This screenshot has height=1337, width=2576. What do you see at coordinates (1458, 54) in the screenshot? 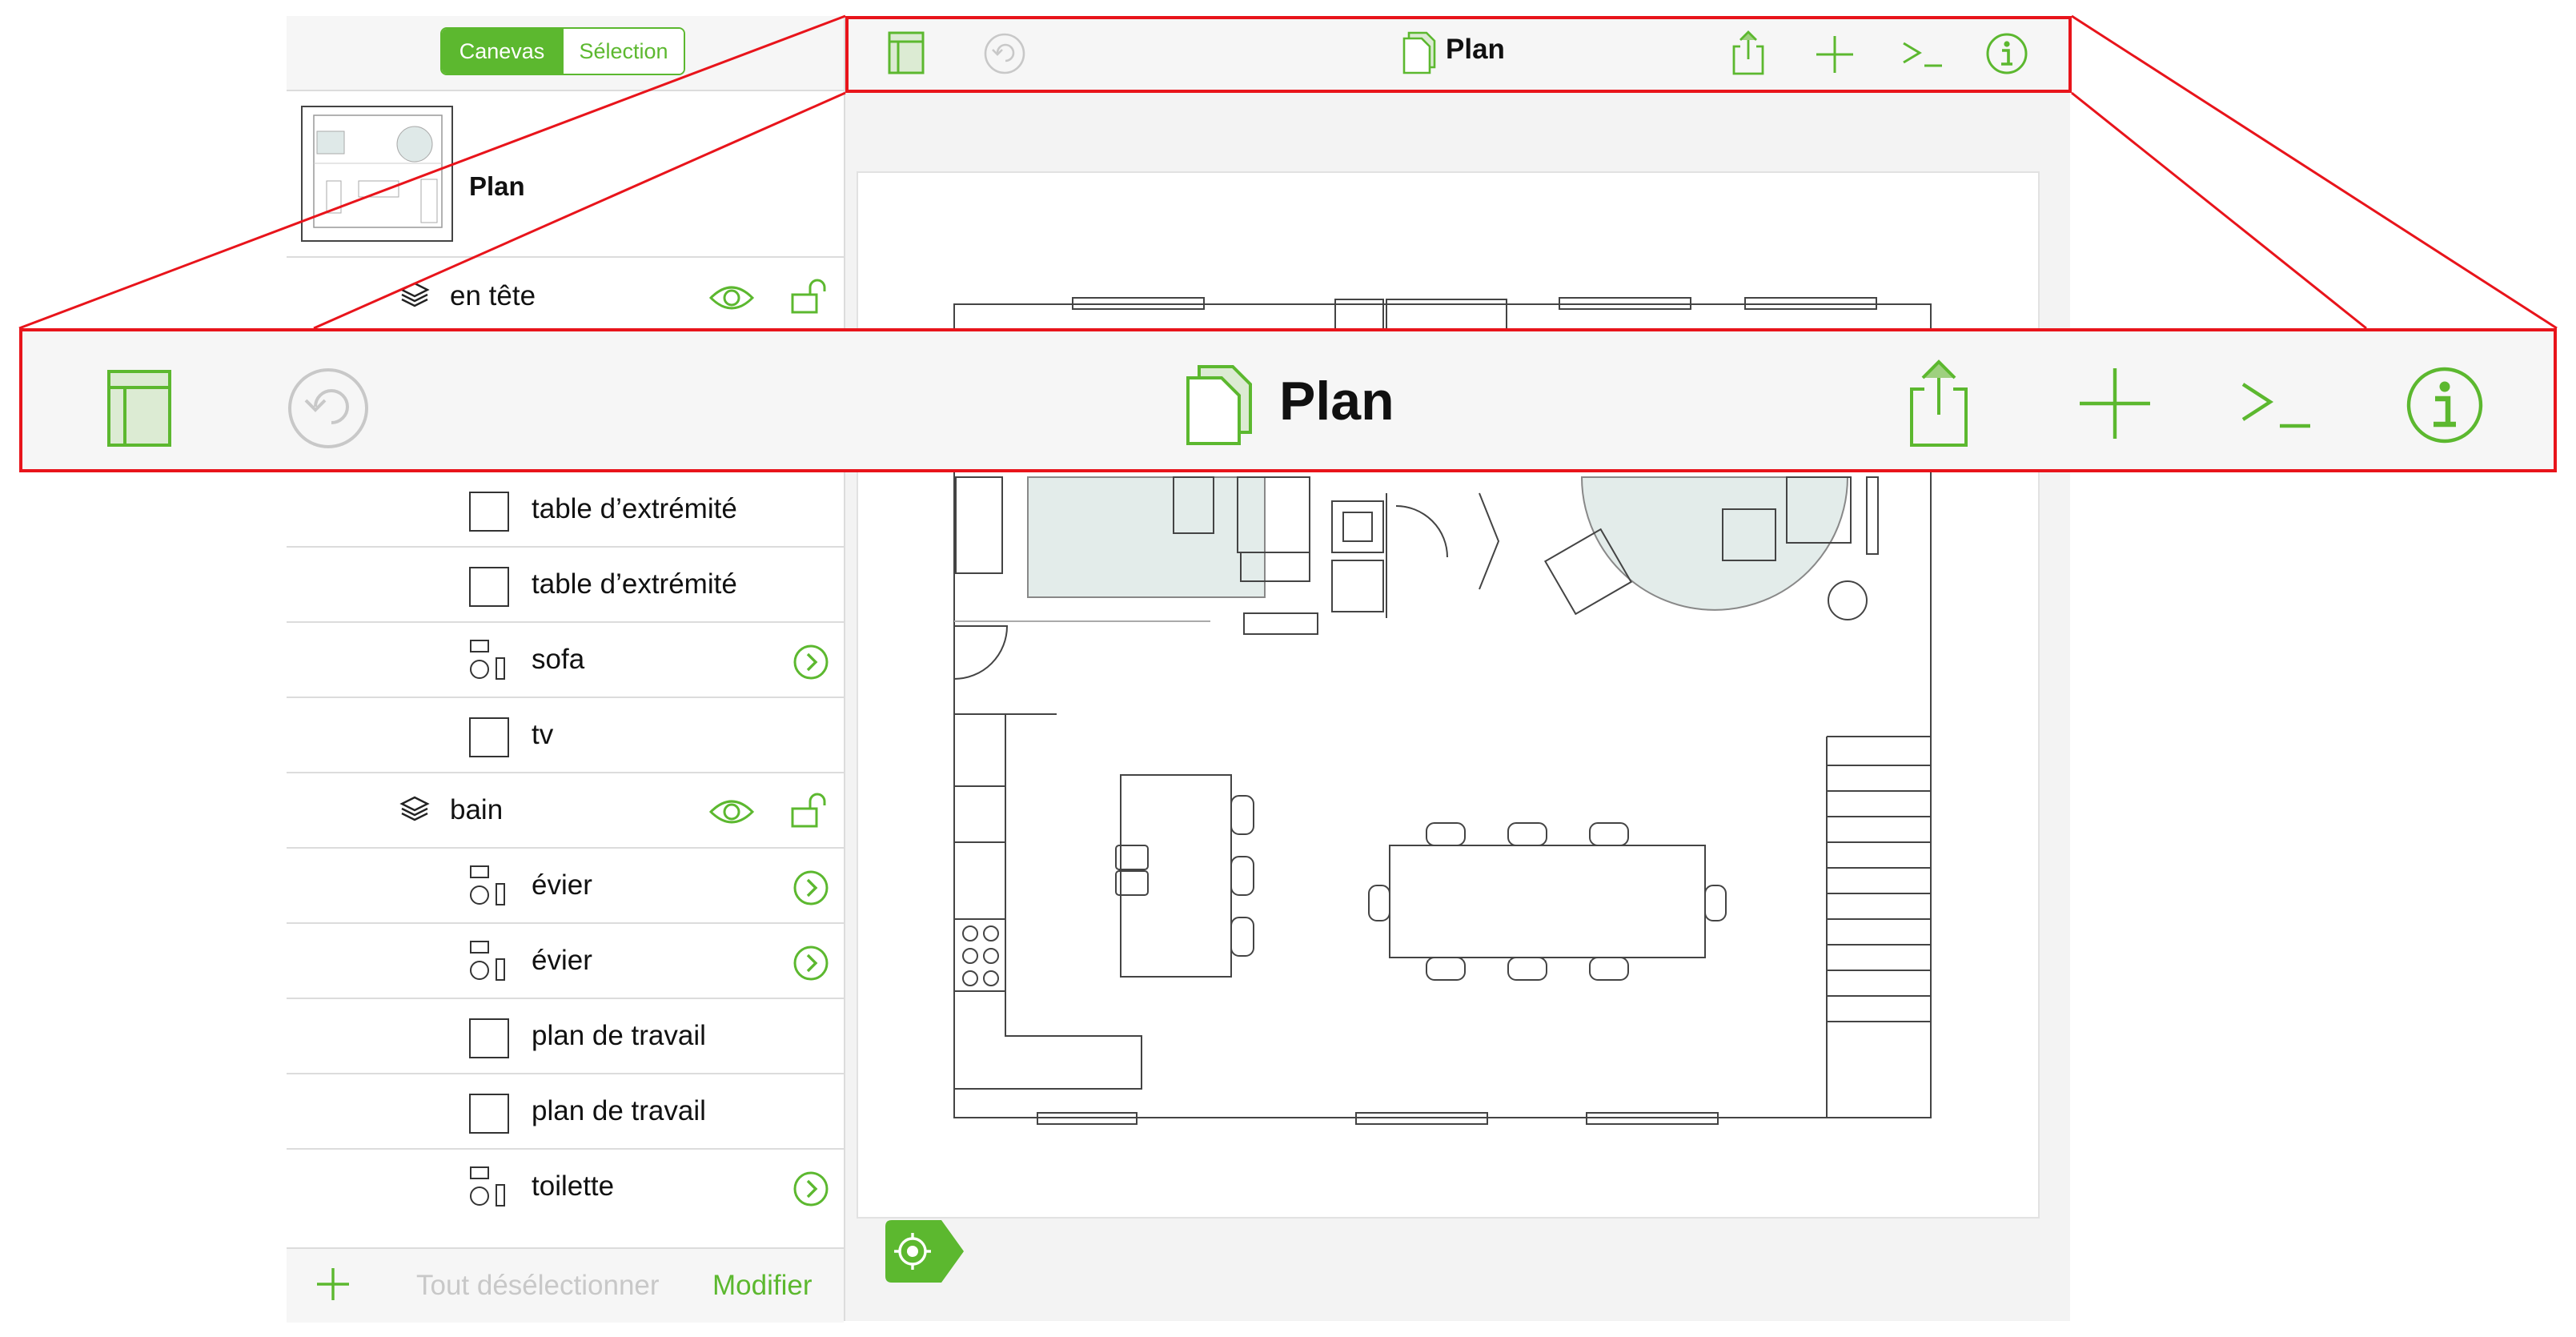
I see `callout-source-highlight` at bounding box center [1458, 54].